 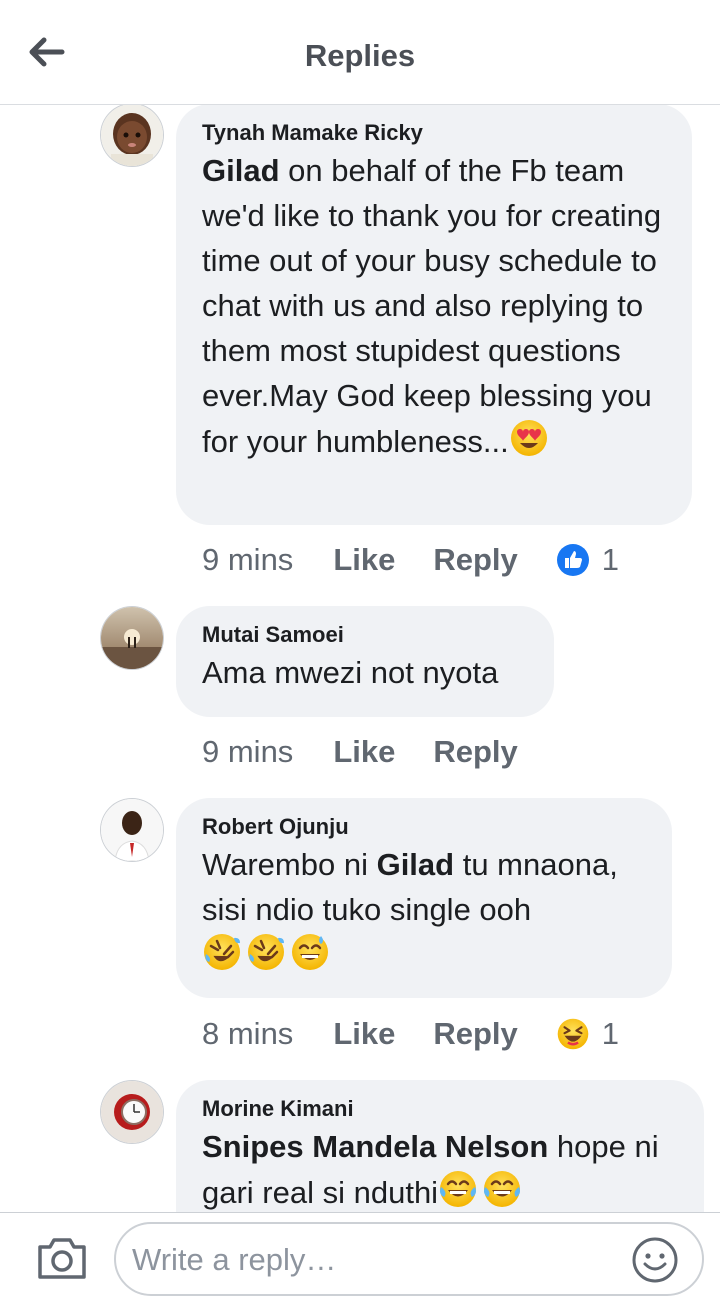 What do you see at coordinates (248, 1033) in the screenshot?
I see `comment-time: 8 mins` at bounding box center [248, 1033].